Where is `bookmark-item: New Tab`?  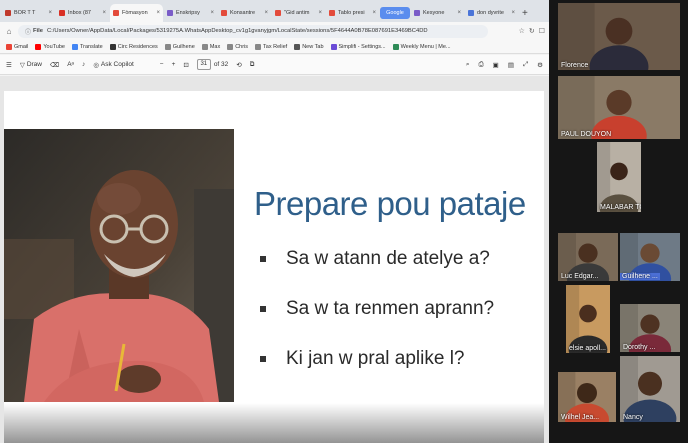 bookmark-item: New Tab is located at coordinates (309, 46).